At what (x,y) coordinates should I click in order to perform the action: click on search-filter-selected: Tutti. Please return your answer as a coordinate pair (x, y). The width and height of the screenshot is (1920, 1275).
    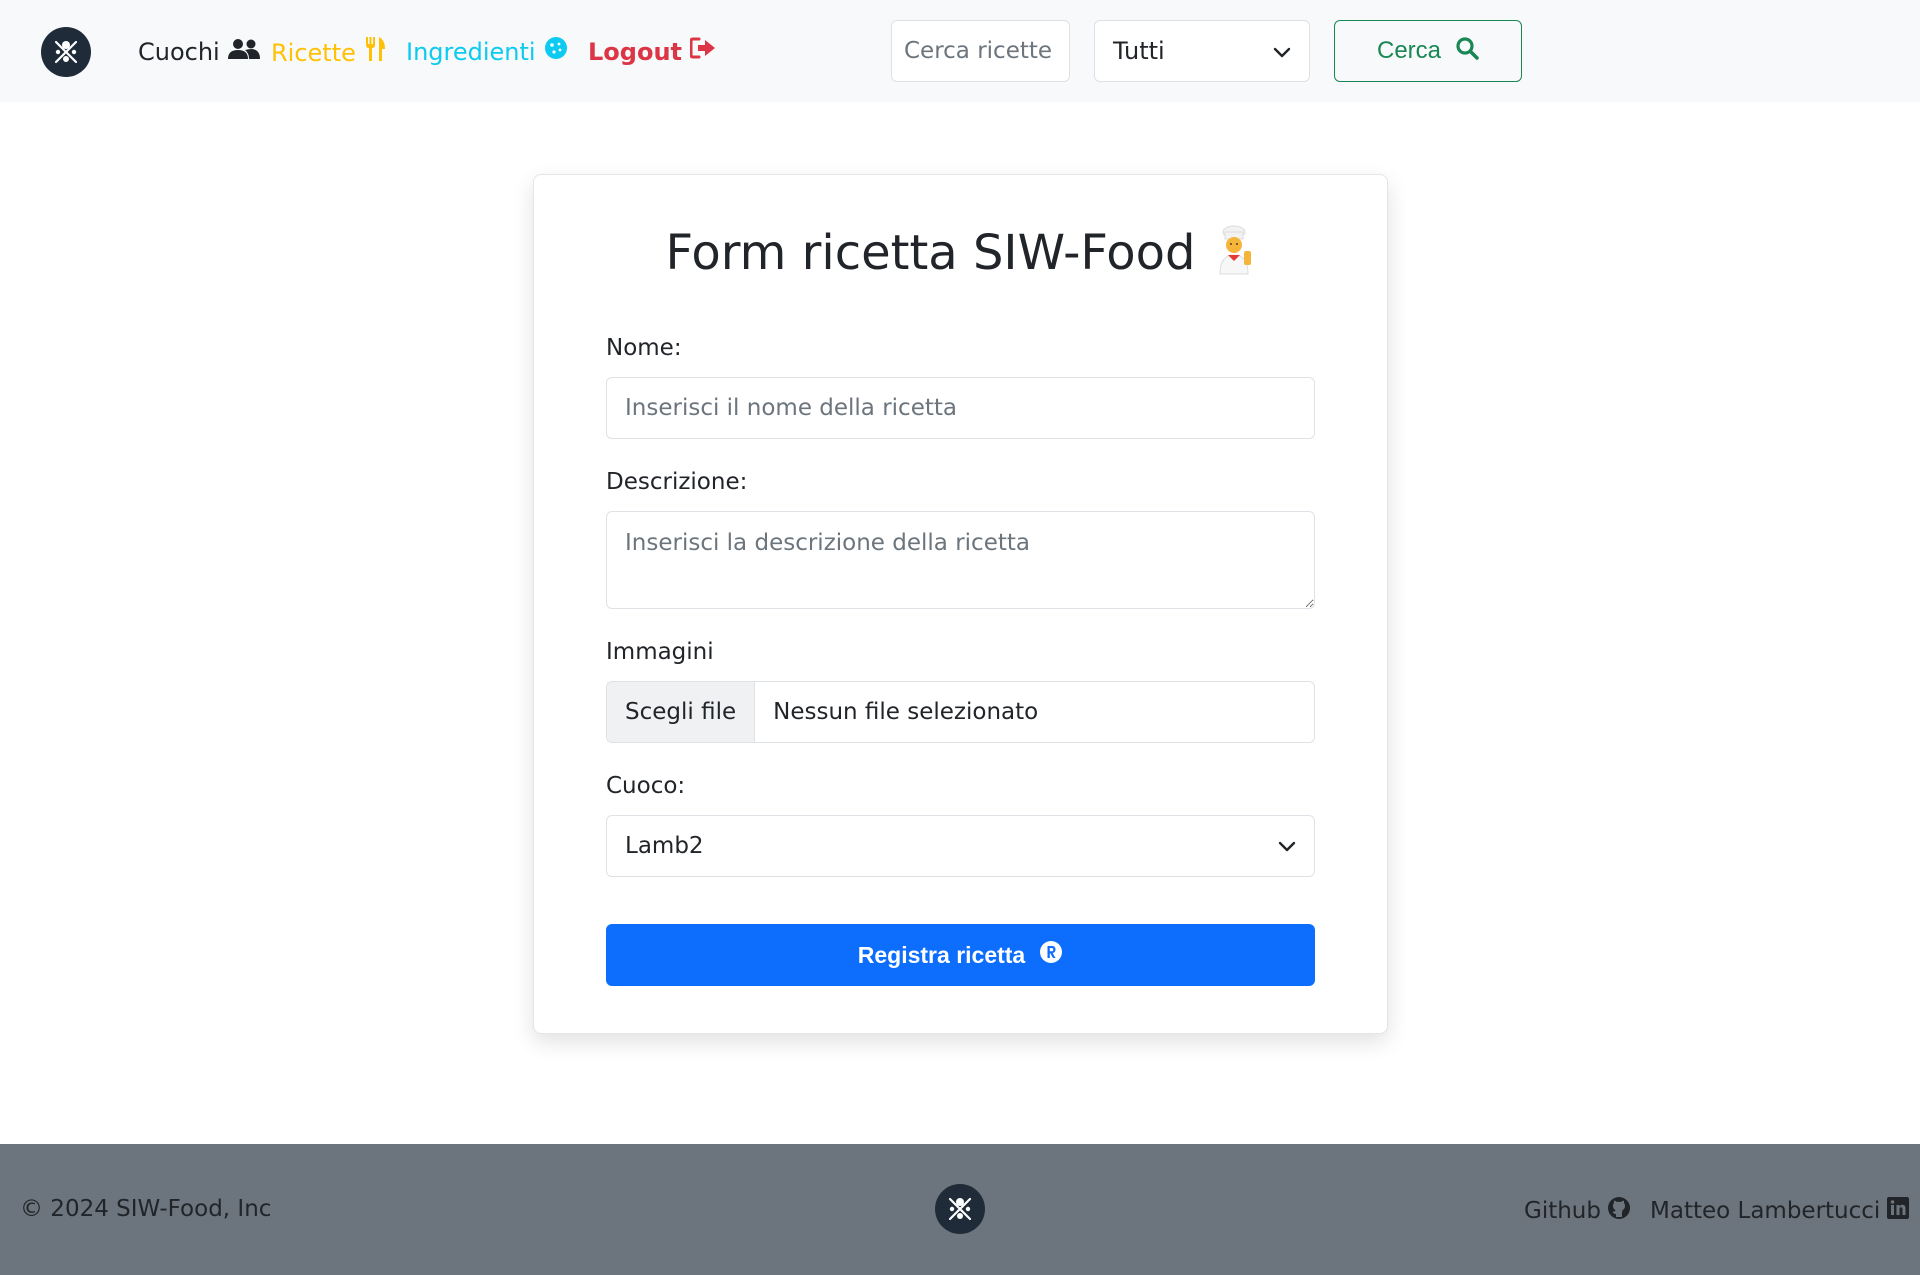
    Looking at the image, I should click on (1139, 51).